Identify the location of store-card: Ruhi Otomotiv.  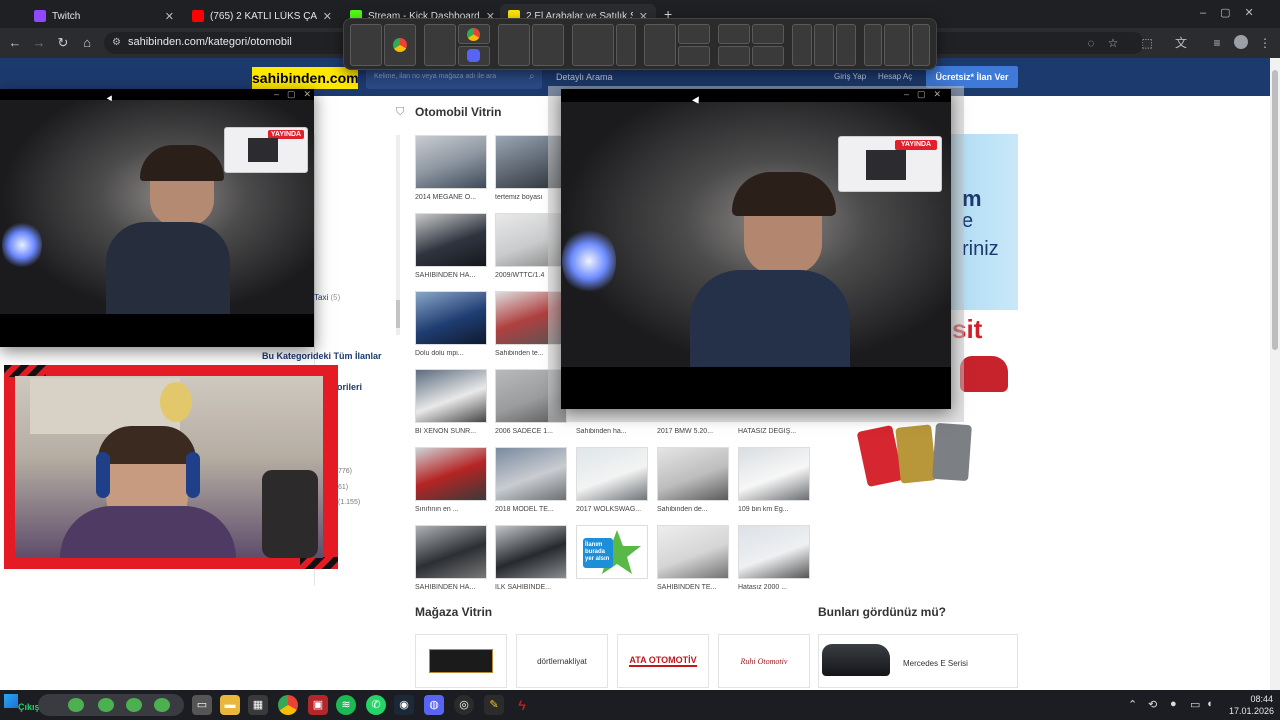
(764, 661).